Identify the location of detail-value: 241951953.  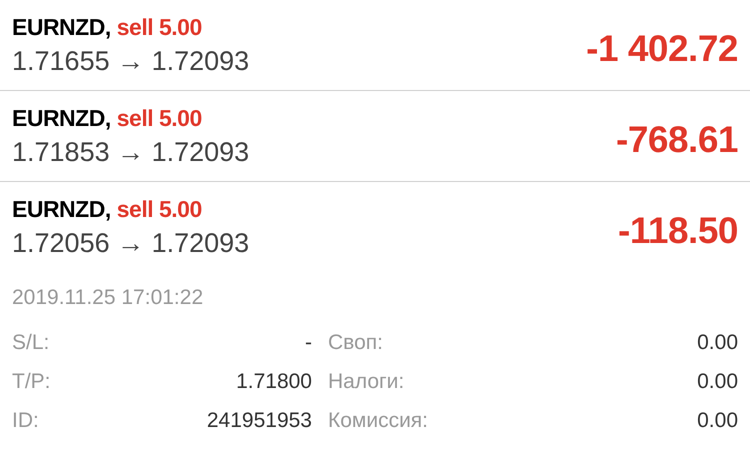
(259, 421).